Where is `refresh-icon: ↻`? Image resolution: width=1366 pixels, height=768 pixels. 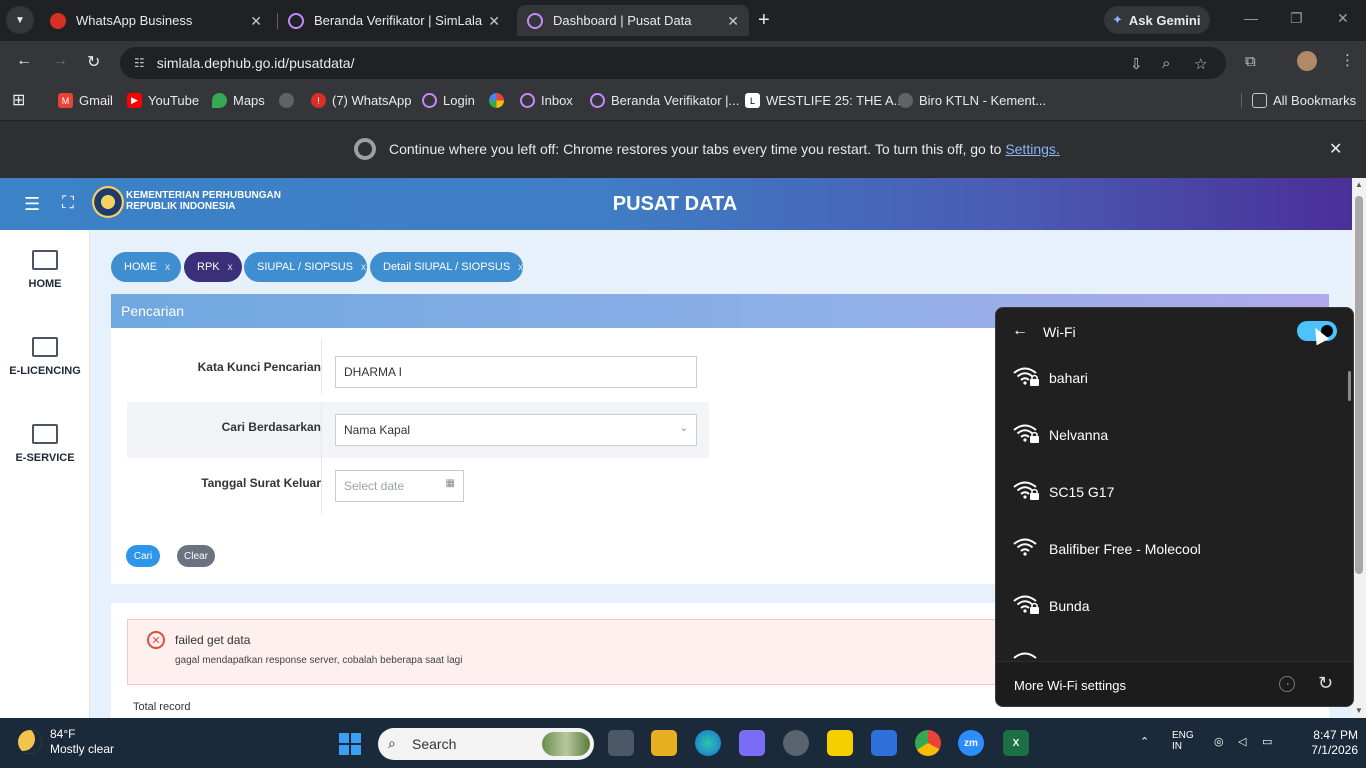
refresh-icon: ↻ is located at coordinates (1325, 683).